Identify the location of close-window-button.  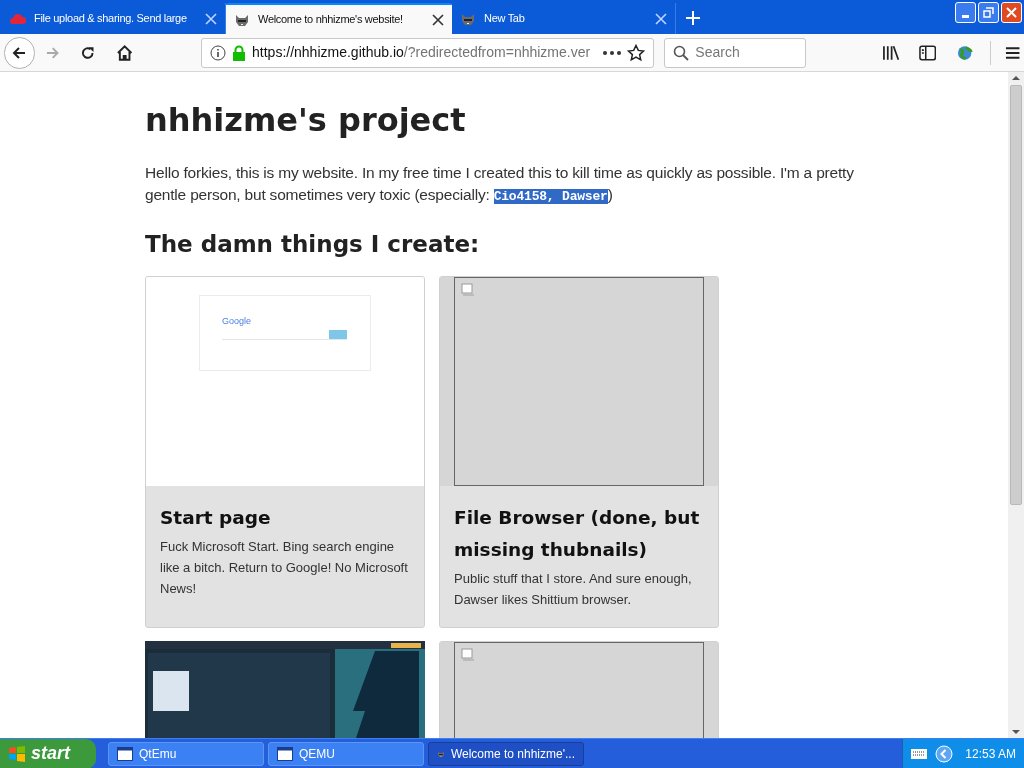
(1011, 12).